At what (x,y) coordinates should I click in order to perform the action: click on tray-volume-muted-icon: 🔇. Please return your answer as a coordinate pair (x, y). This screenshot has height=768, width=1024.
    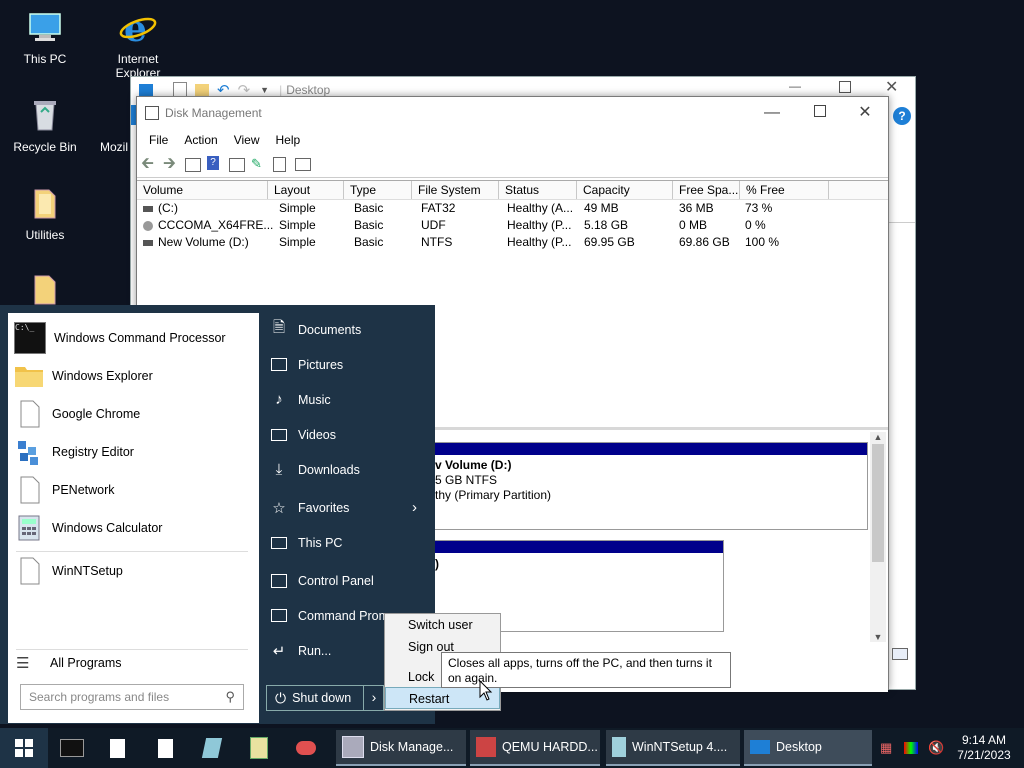
    Looking at the image, I should click on (938, 748).